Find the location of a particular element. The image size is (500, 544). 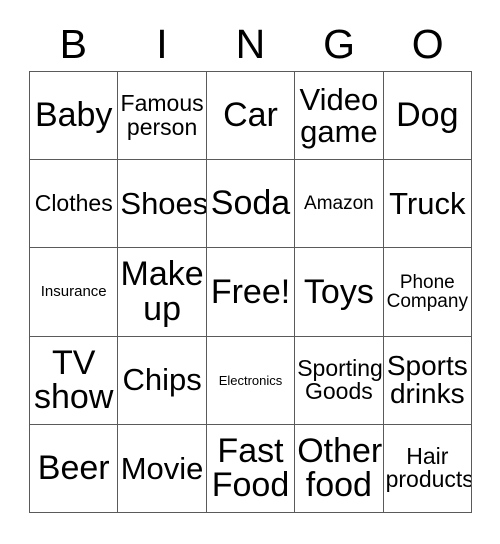

bingo-cell-r3-c4: Toys is located at coordinates (339, 292).